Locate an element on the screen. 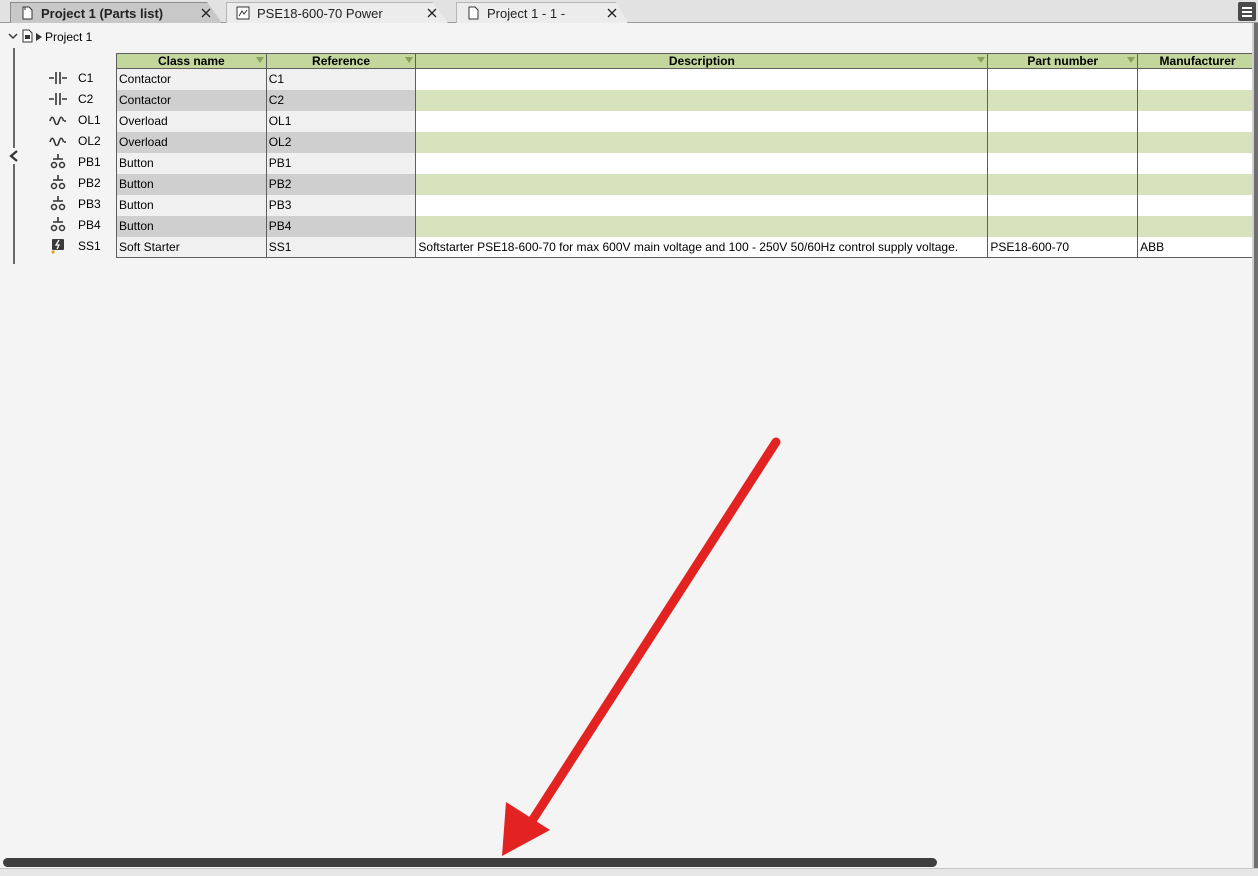 The height and width of the screenshot is (876, 1258). part-list-item: OL2 is located at coordinates (80, 140).